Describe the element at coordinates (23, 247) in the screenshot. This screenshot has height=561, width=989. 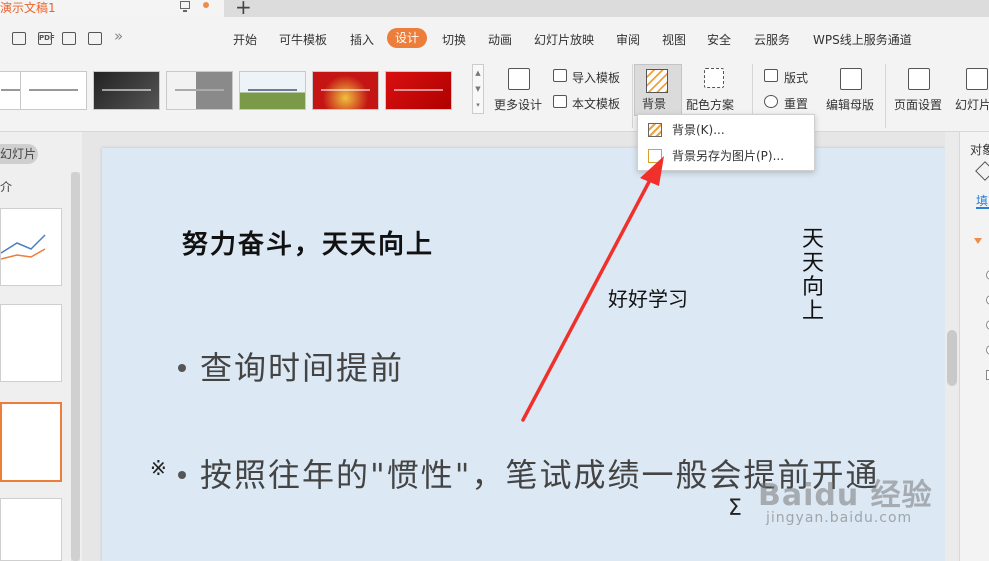
I see `chart-thumbnail-icon` at that location.